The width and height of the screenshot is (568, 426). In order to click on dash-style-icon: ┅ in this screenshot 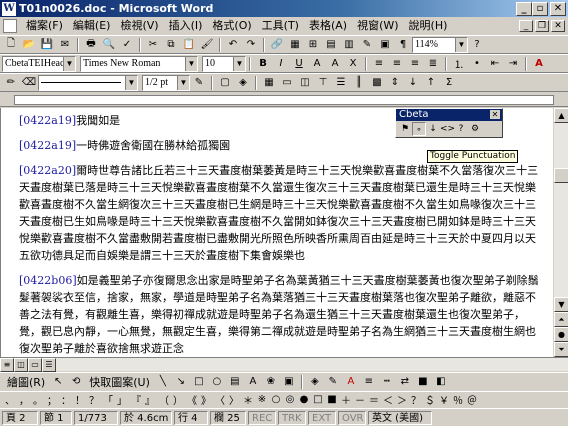, I will do `click(387, 382)`.